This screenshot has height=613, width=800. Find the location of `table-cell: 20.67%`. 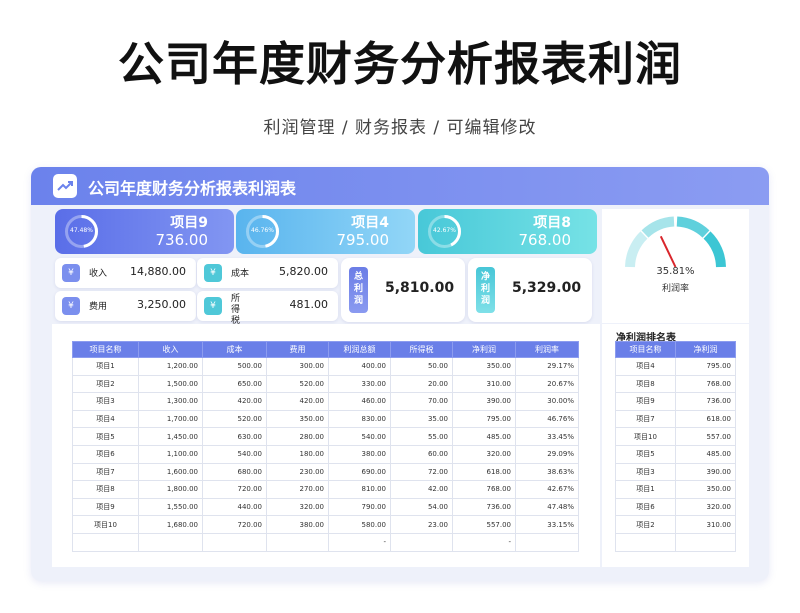

table-cell: 20.67% is located at coordinates (547, 384).